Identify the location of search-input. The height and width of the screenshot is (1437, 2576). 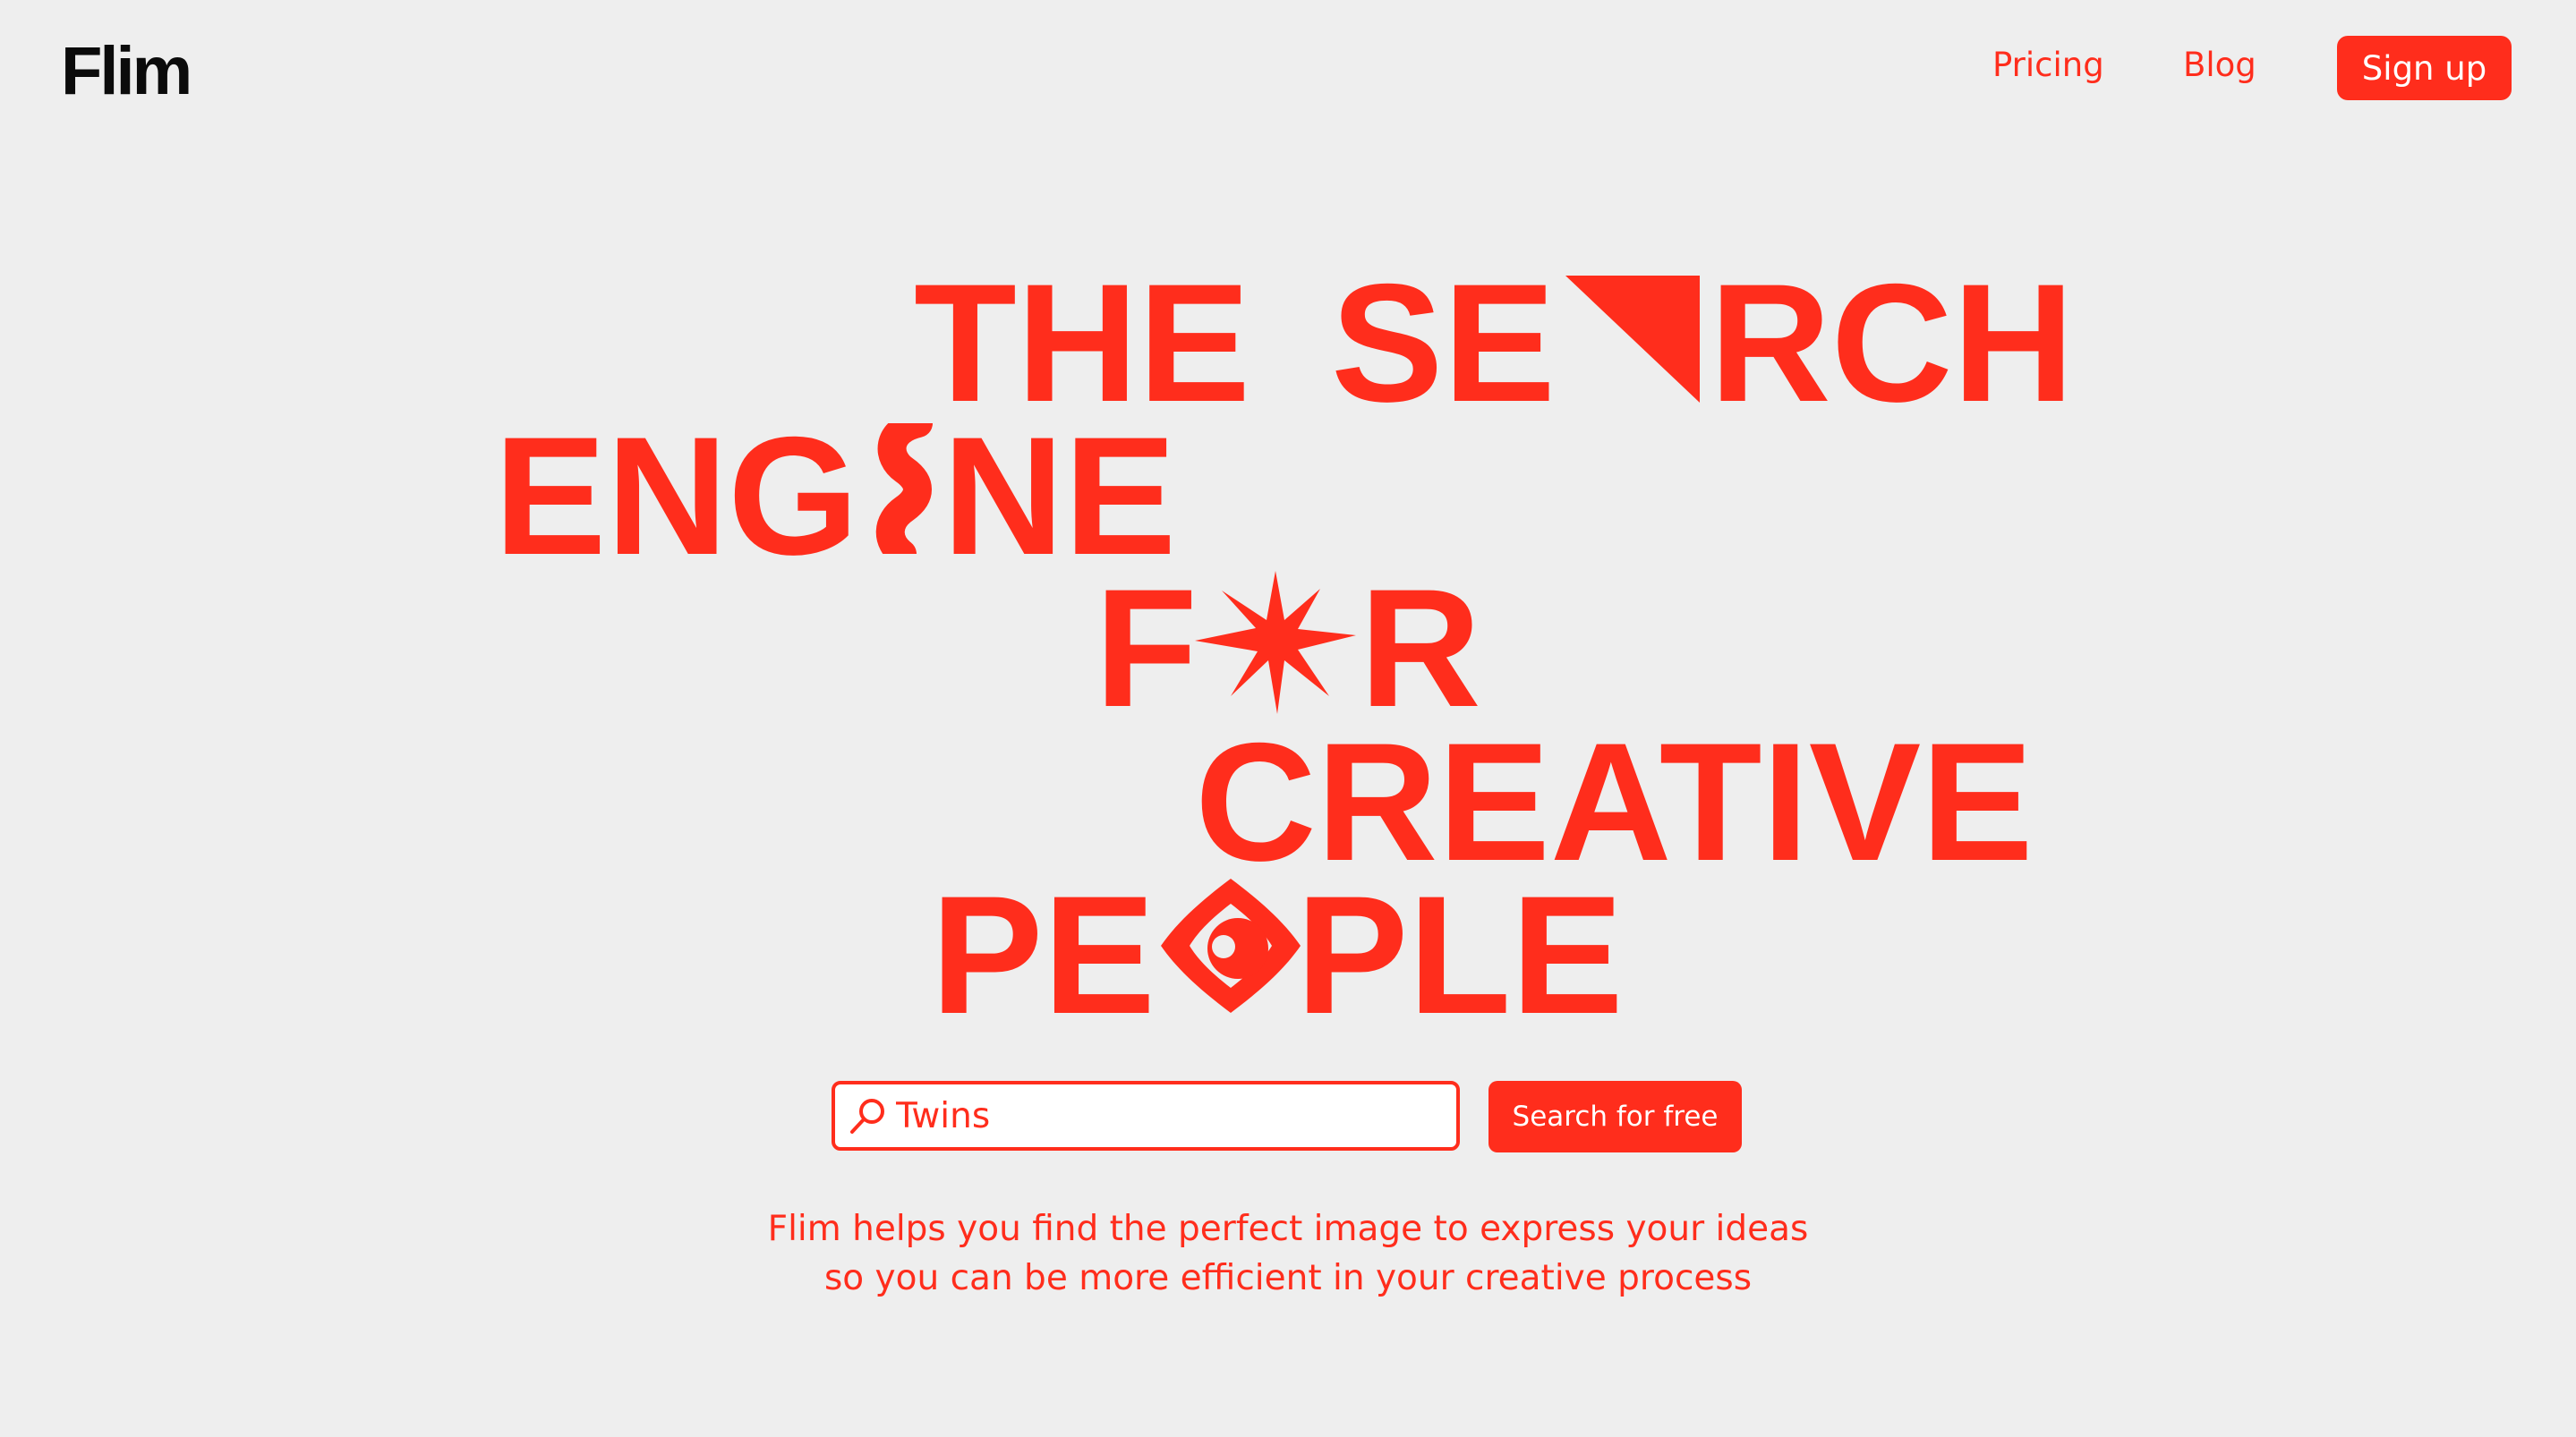
(1162, 1115).